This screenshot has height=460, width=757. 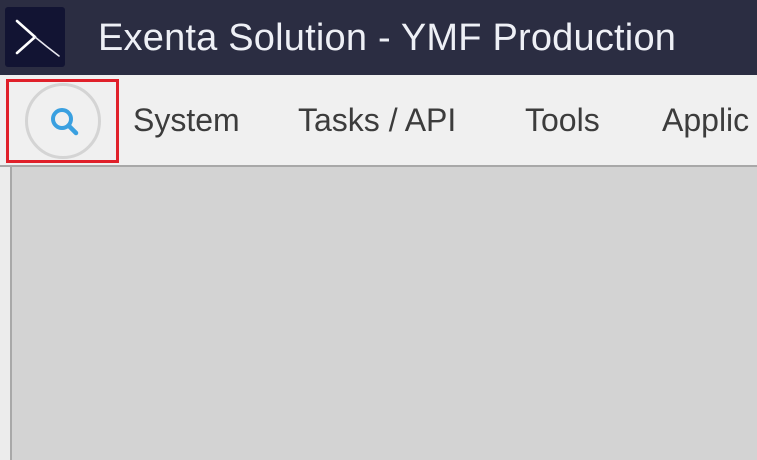 I want to click on window-title: Exenta Solution - YMF Production, so click(x=387, y=38).